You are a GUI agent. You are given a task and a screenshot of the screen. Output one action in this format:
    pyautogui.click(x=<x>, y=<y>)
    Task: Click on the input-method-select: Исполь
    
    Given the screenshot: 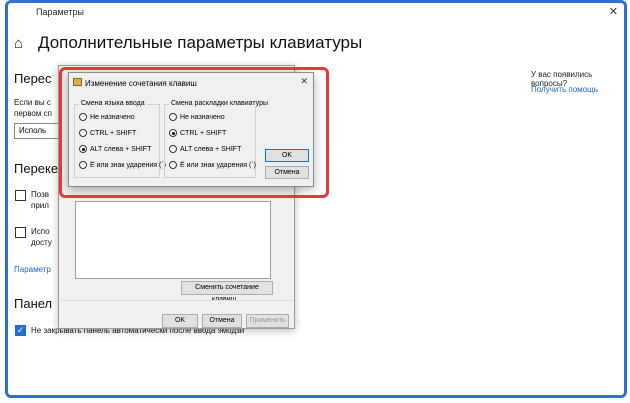 What is the action you would take?
    pyautogui.click(x=39, y=131)
    